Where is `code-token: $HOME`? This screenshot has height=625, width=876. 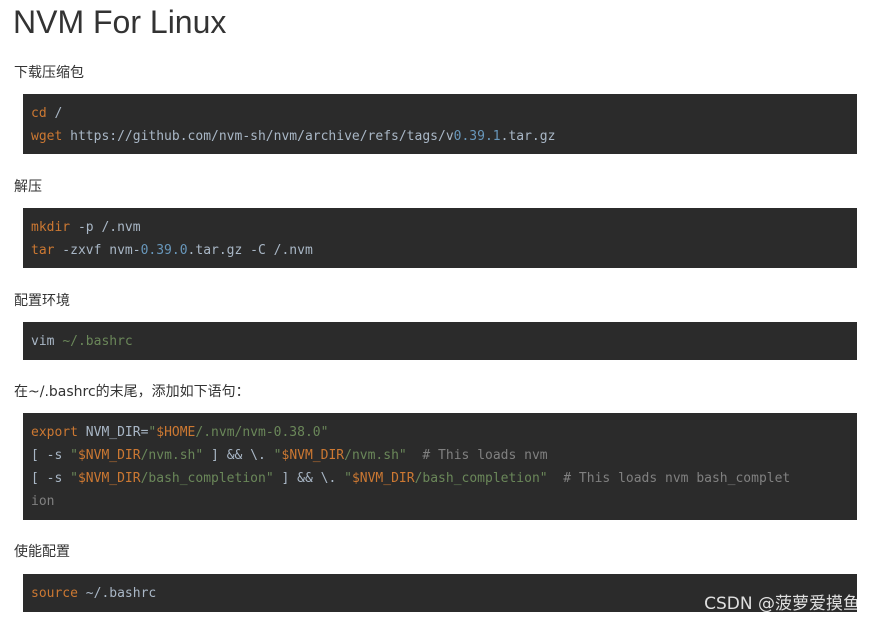
code-token: $HOME is located at coordinates (176, 432).